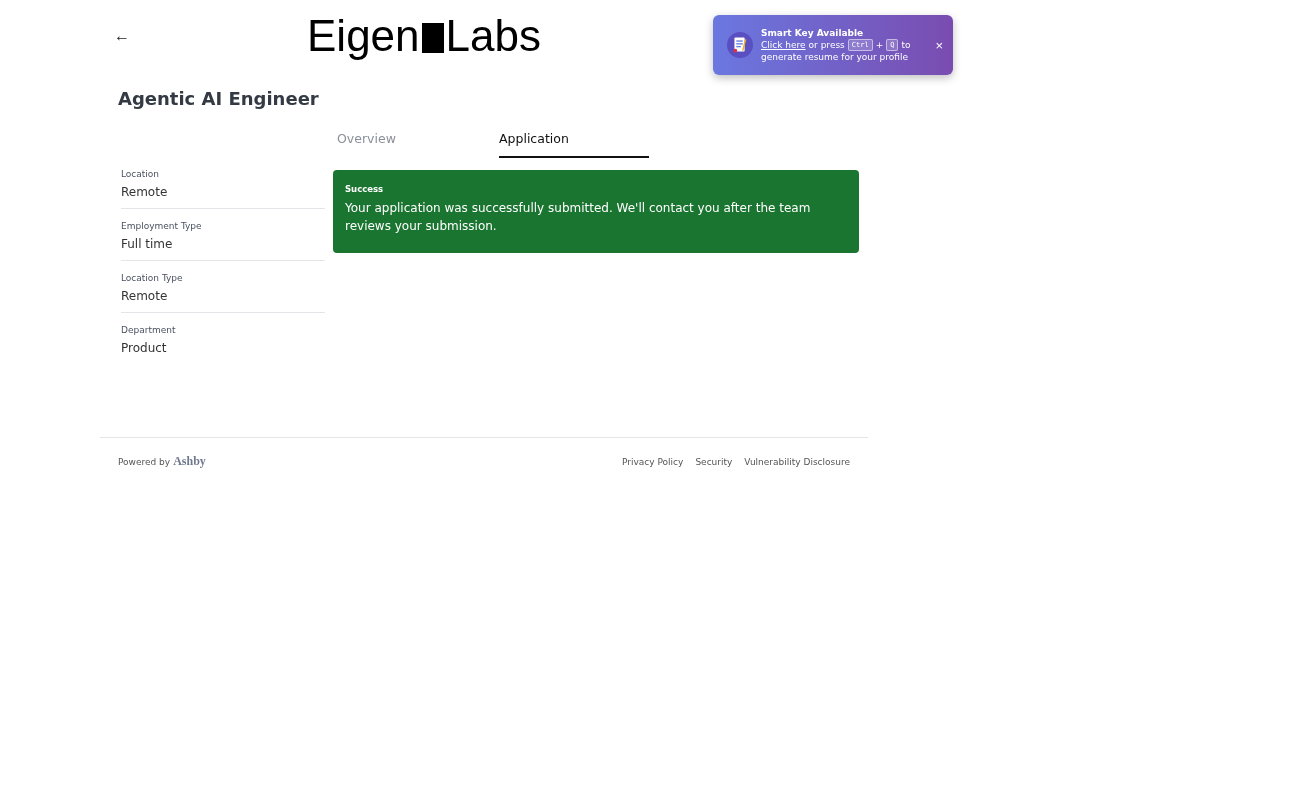  I want to click on alert-title: Success, so click(365, 189).